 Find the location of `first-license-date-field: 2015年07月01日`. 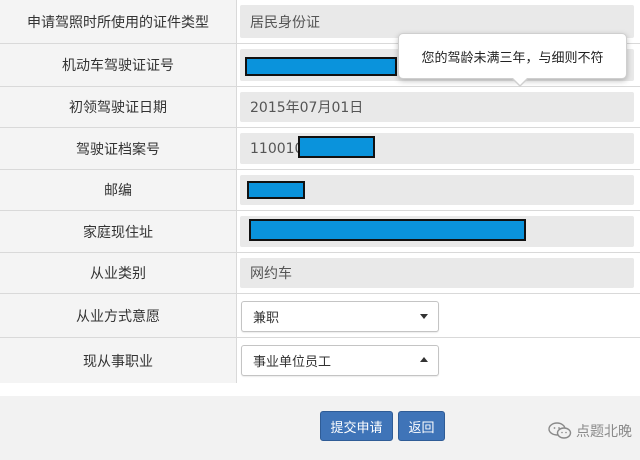

first-license-date-field: 2015年07月01日 is located at coordinates (437, 107).